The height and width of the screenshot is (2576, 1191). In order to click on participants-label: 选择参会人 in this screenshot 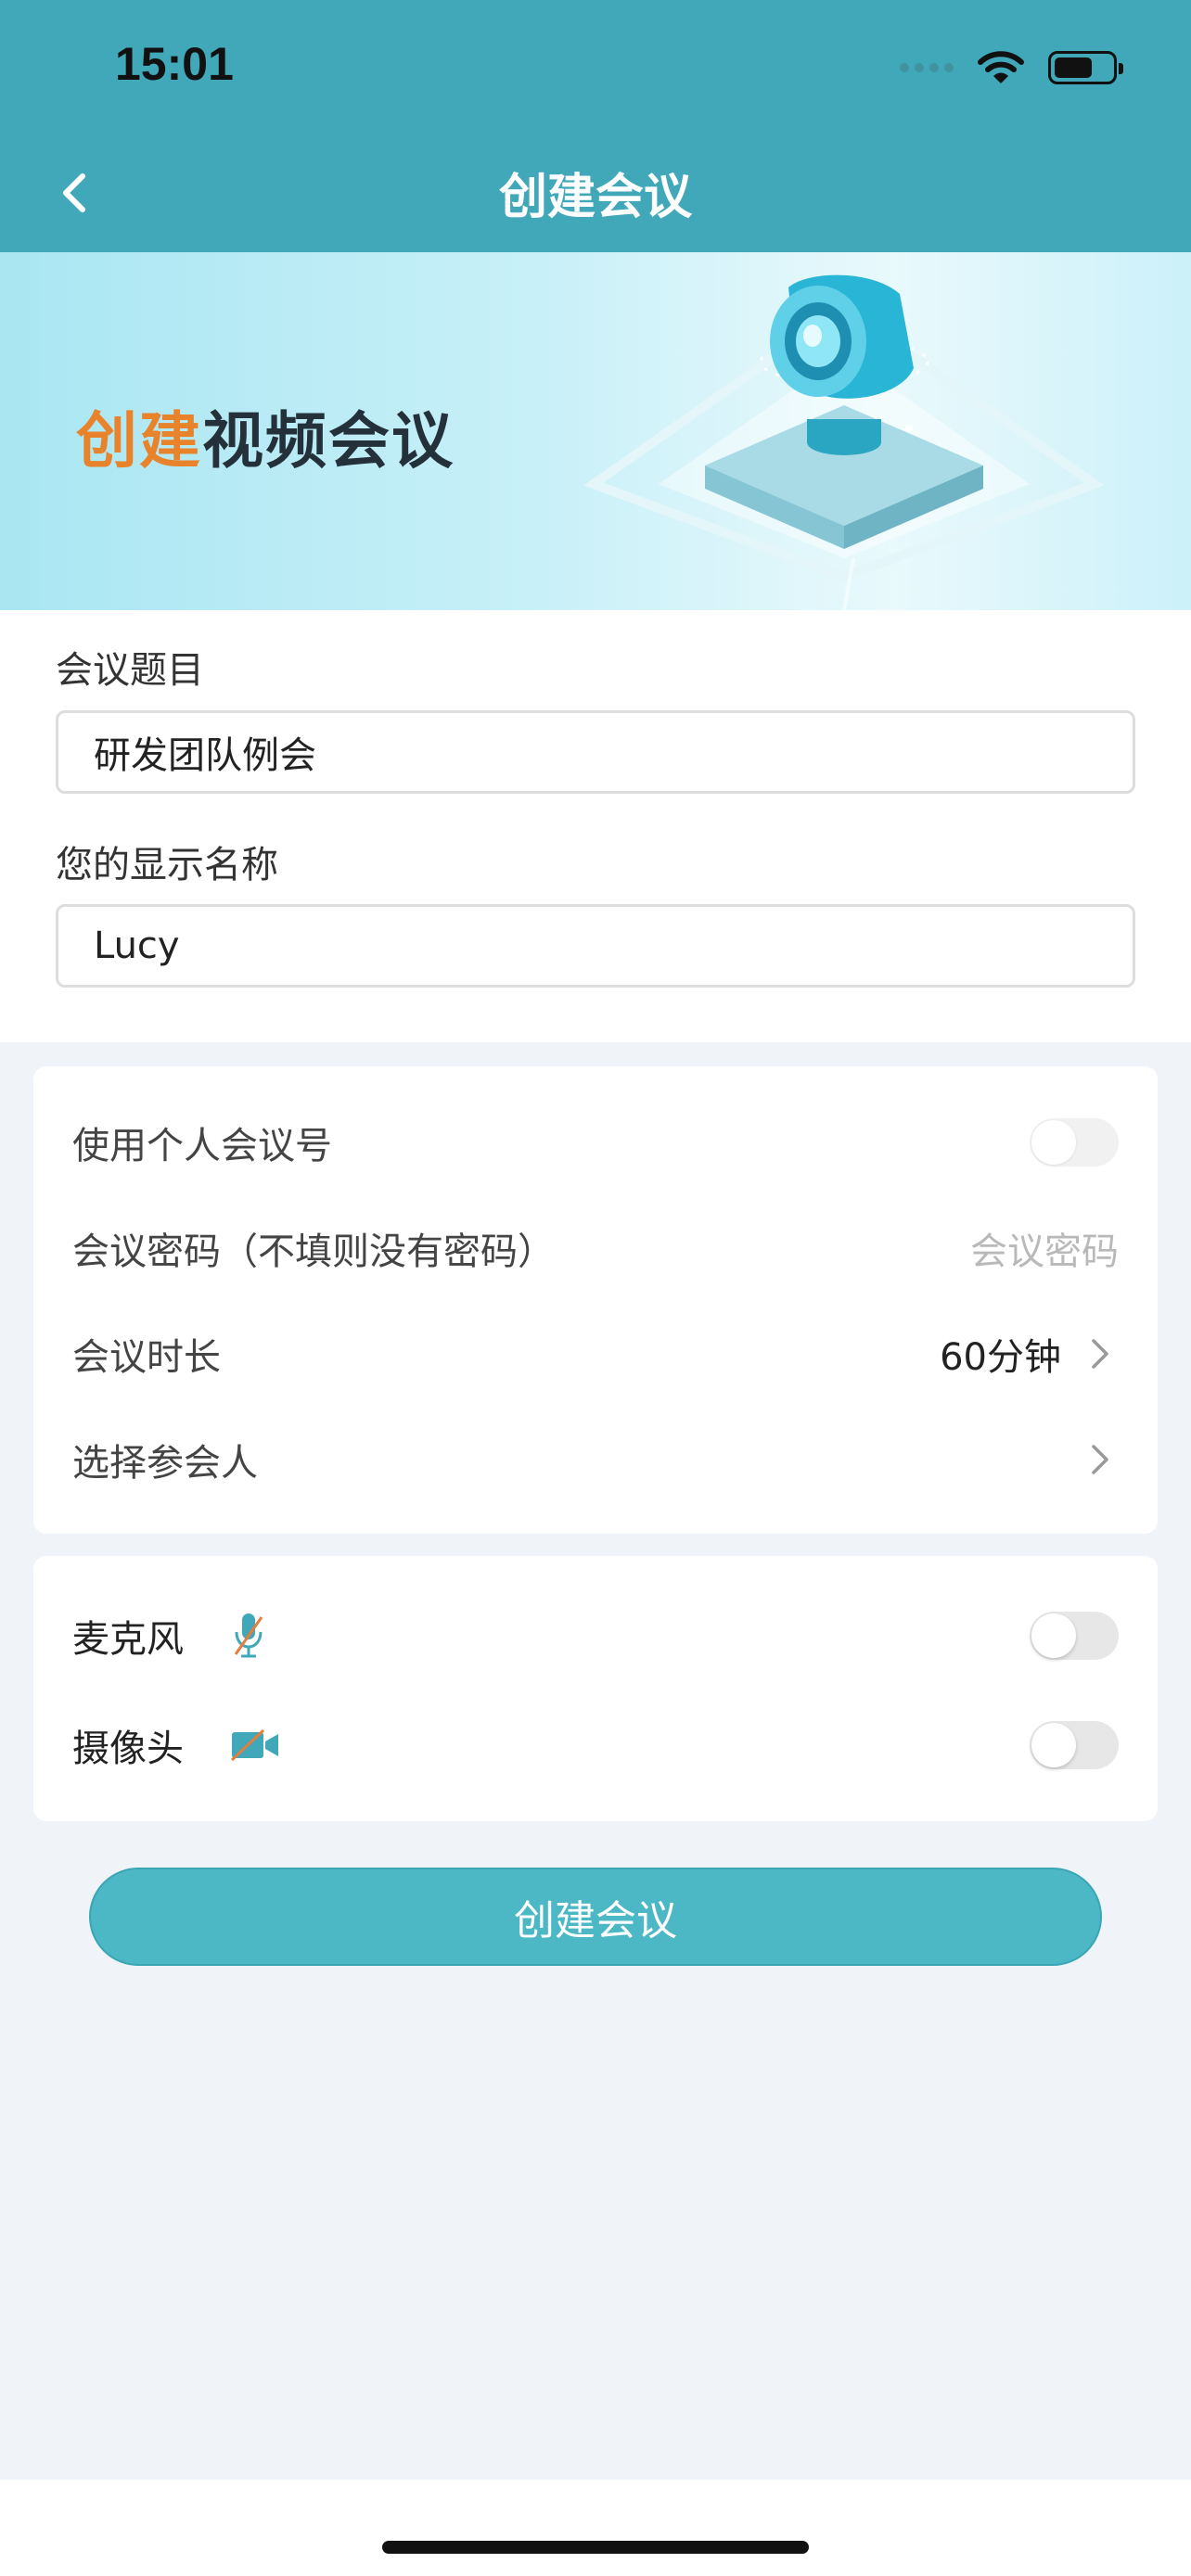, I will do `click(165, 1464)`.